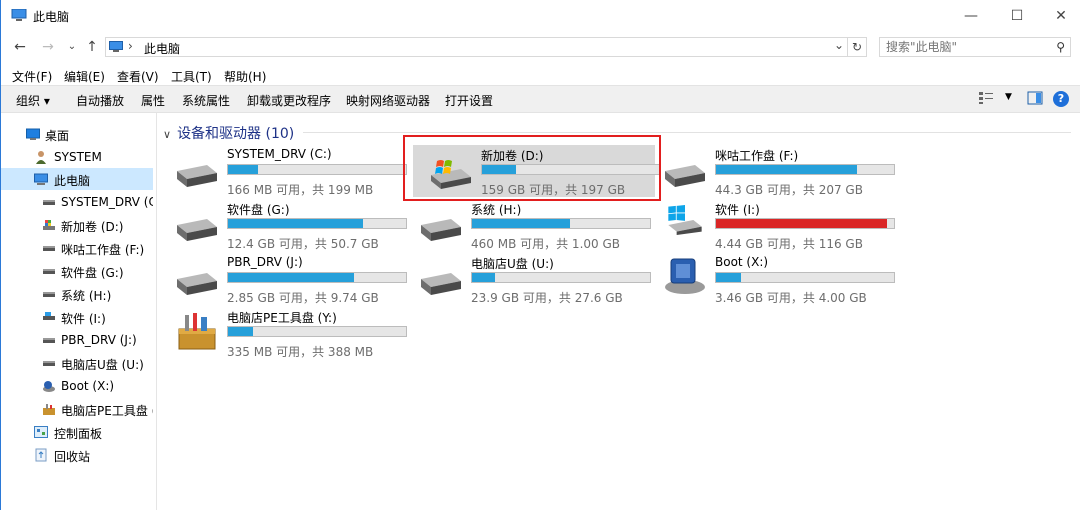  I want to click on address-bar: › 此电脑 ⌄, so click(486, 47).